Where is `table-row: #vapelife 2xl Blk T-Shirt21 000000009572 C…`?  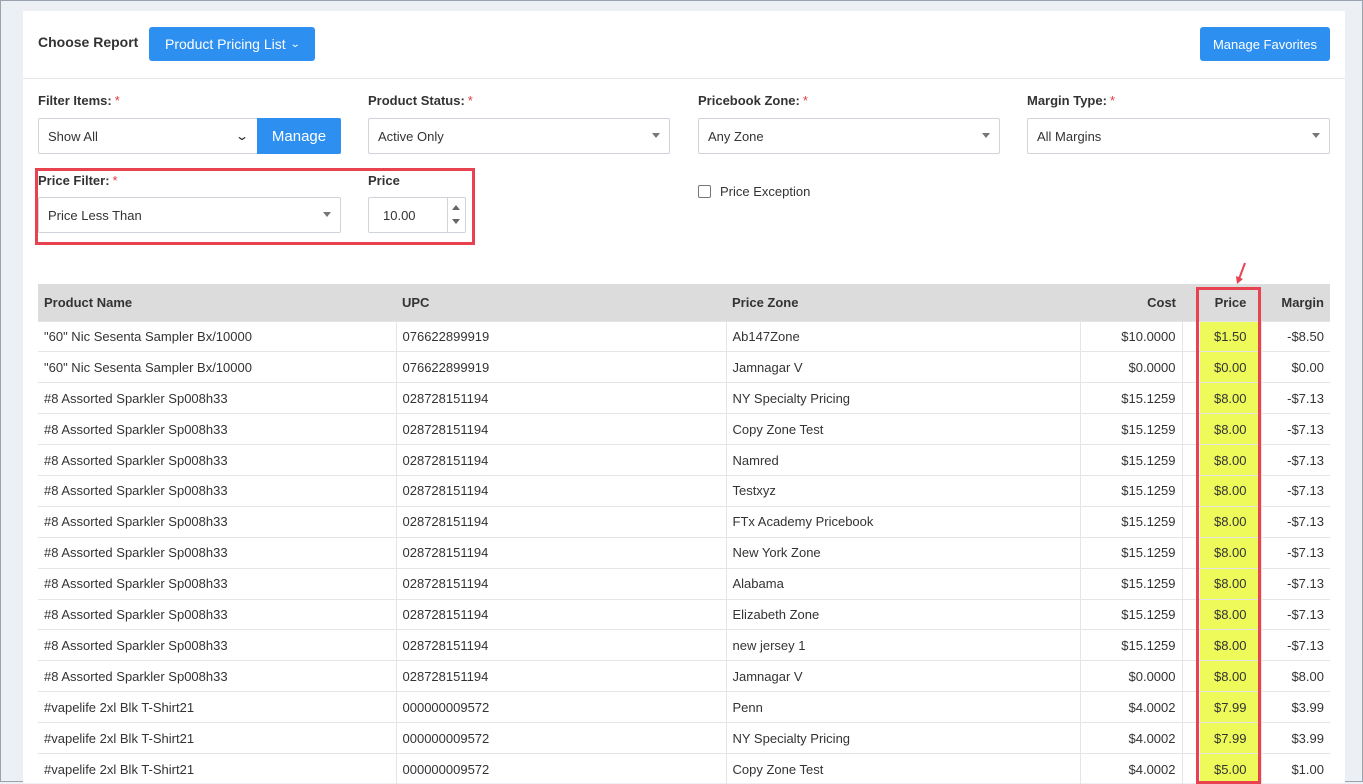
table-row: #vapelife 2xl Blk T-Shirt21 000000009572 C… is located at coordinates (684, 768).